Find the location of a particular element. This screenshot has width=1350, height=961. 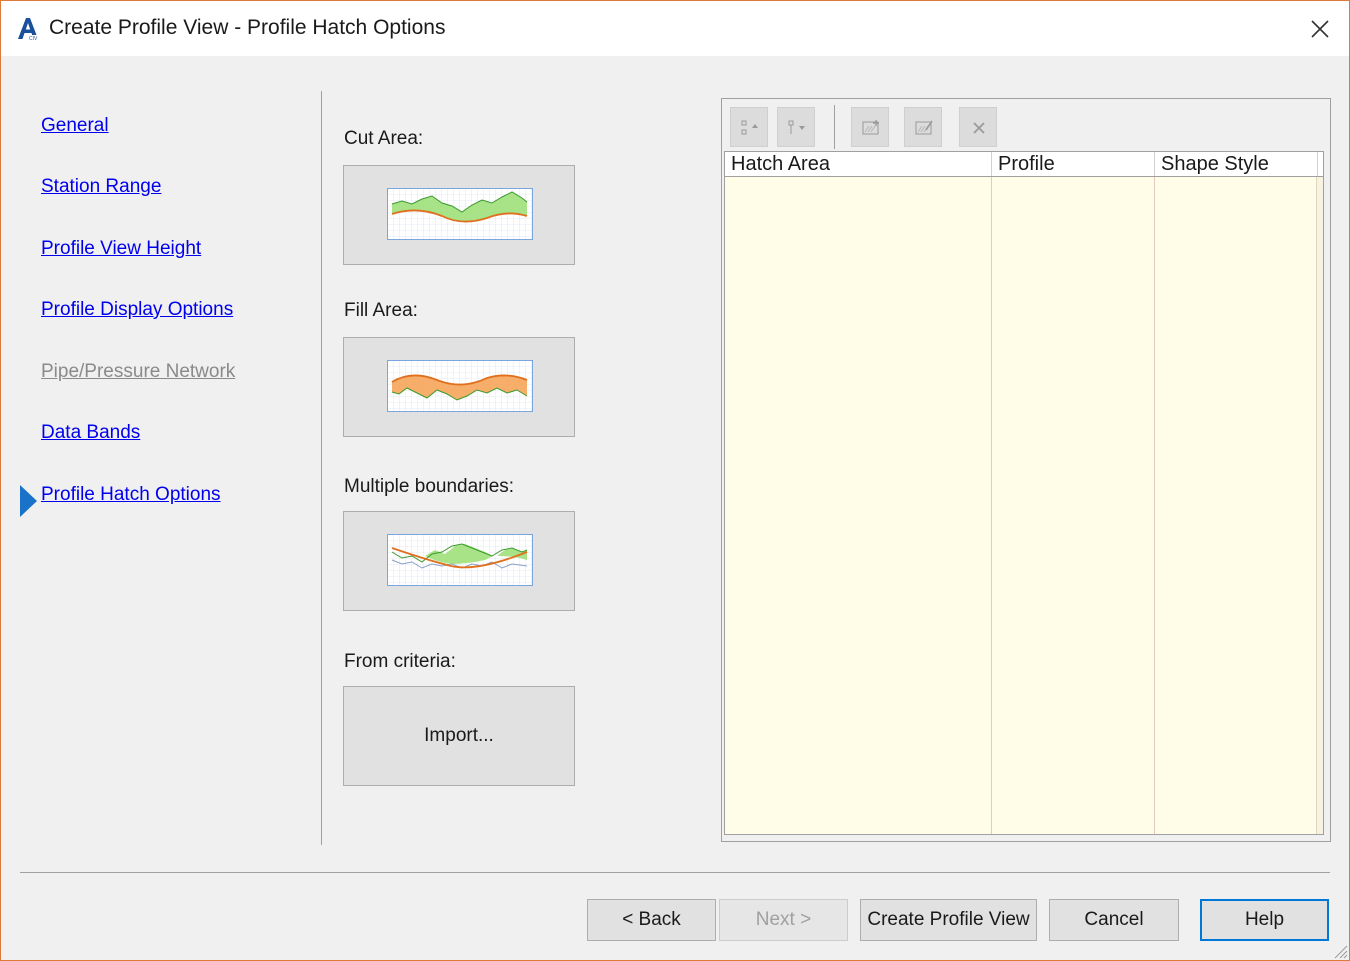

move-down-button is located at coordinates (796, 127).